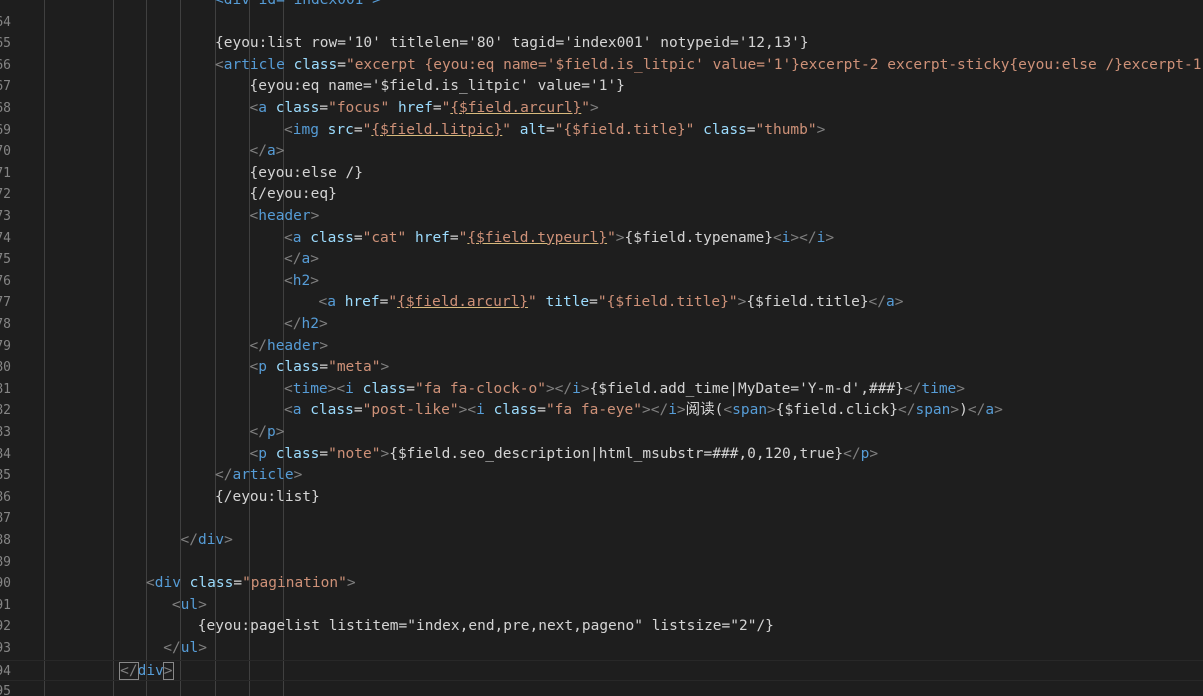 Image resolution: width=1203 pixels, height=696 pixels. What do you see at coordinates (301, 282) in the screenshot?
I see `code-text: <h2>` at bounding box center [301, 282].